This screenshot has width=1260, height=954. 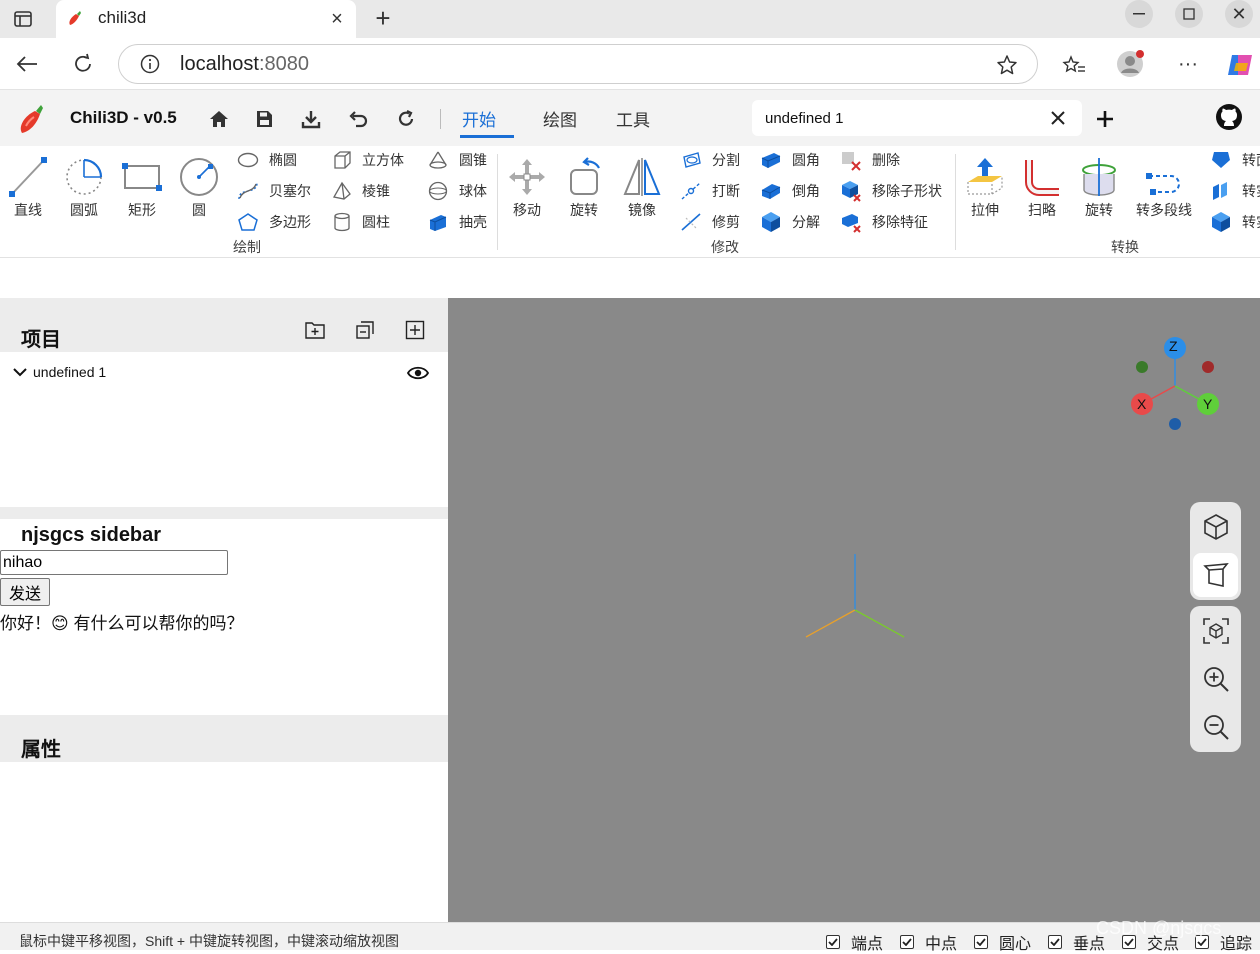 I want to click on more-menu-icon: ···, so click(x=1188, y=64).